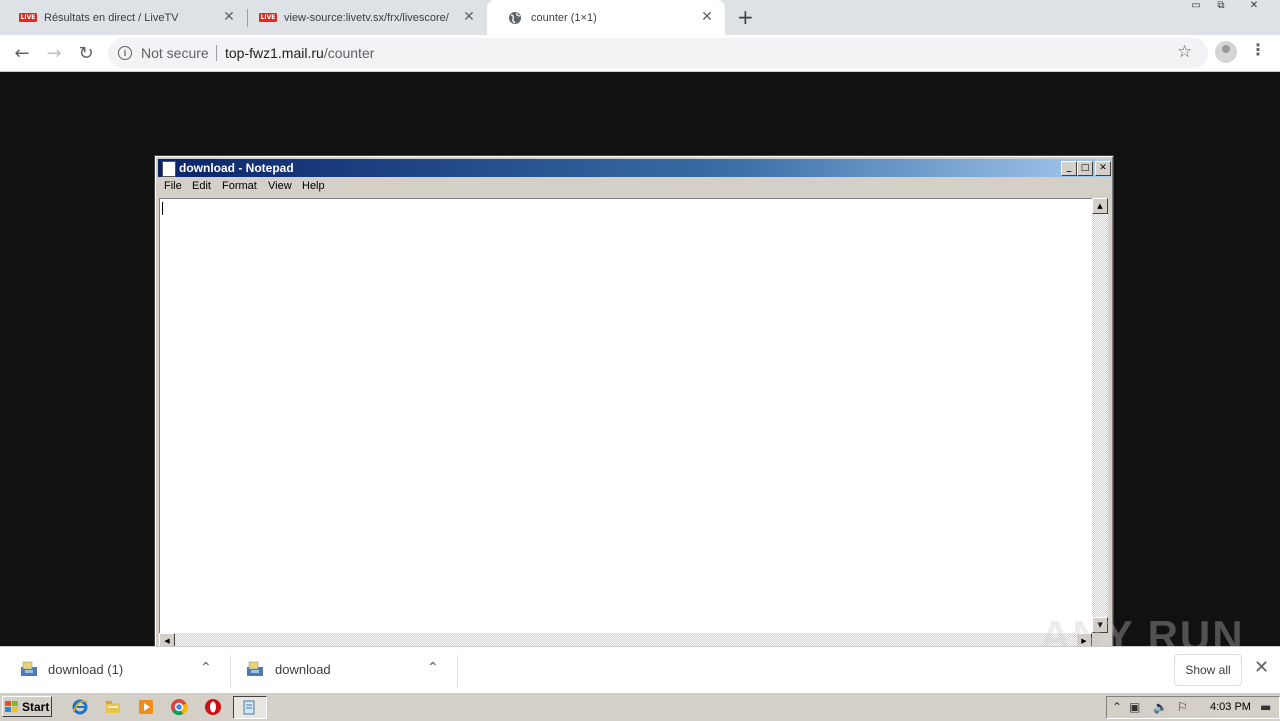 The height and width of the screenshot is (721, 1280). Describe the element at coordinates (1103, 168) in the screenshot. I see `close-button: ✕` at that location.